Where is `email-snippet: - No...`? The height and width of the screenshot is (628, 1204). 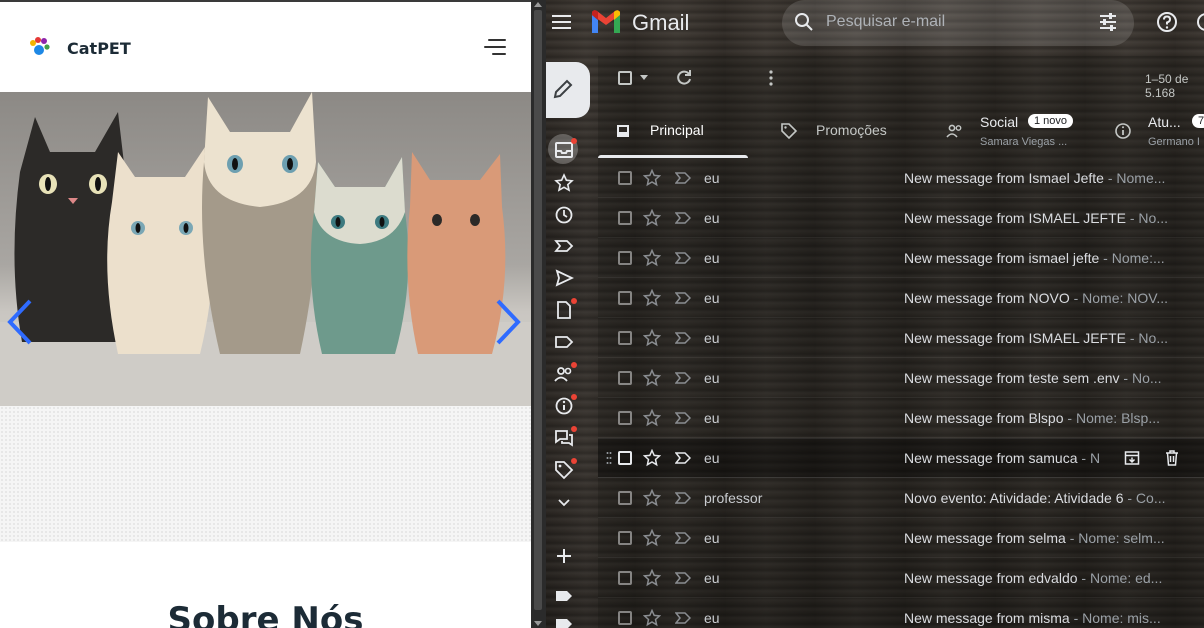 email-snippet: - No... is located at coordinates (1140, 378).